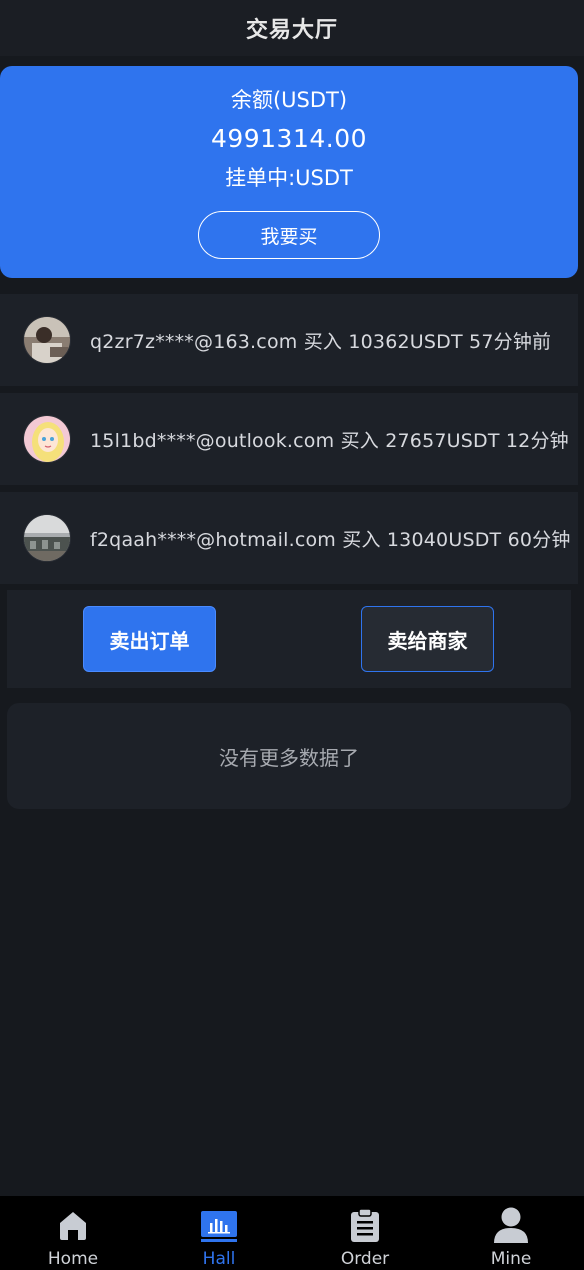 This screenshot has width=584, height=1270. Describe the element at coordinates (427, 639) in the screenshot. I see `sell-to-merchant-button: 卖给商家` at that location.